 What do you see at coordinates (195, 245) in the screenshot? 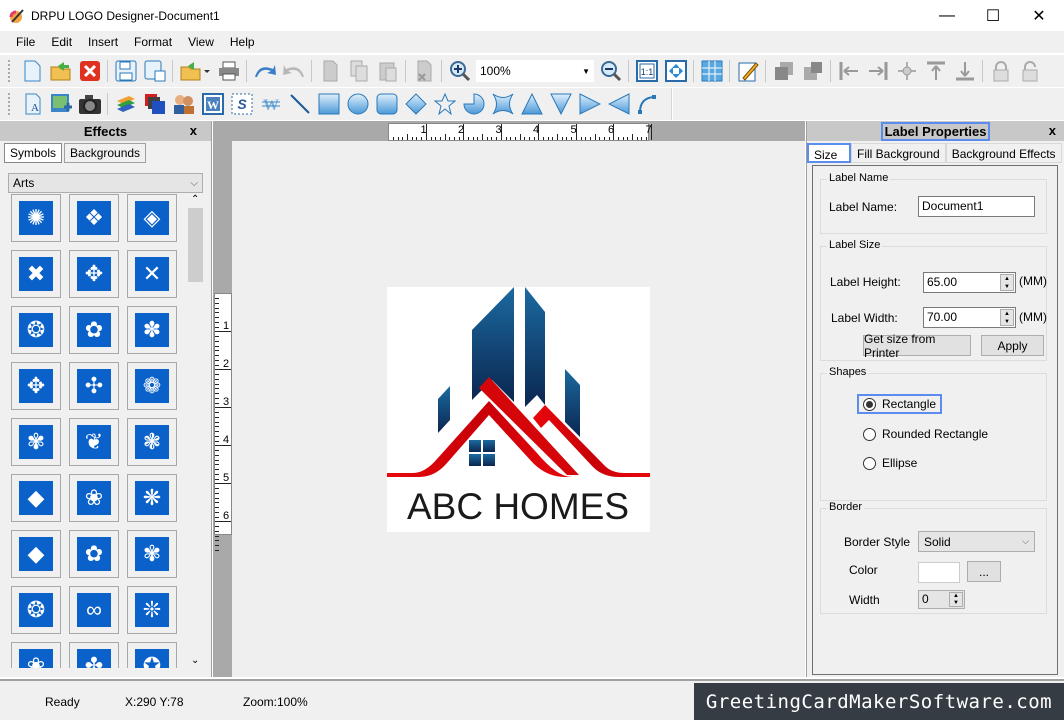
I see `scrollbar-thumb` at bounding box center [195, 245].